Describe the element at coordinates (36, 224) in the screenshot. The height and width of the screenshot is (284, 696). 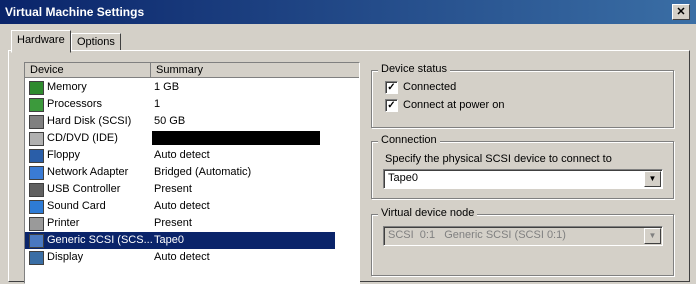
I see `printer-icon` at that location.